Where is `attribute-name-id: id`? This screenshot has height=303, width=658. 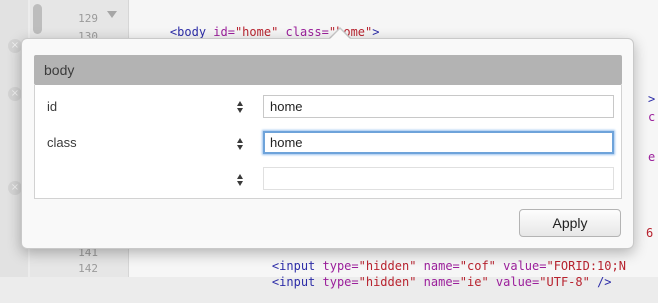 attribute-name-id: id is located at coordinates (52, 106).